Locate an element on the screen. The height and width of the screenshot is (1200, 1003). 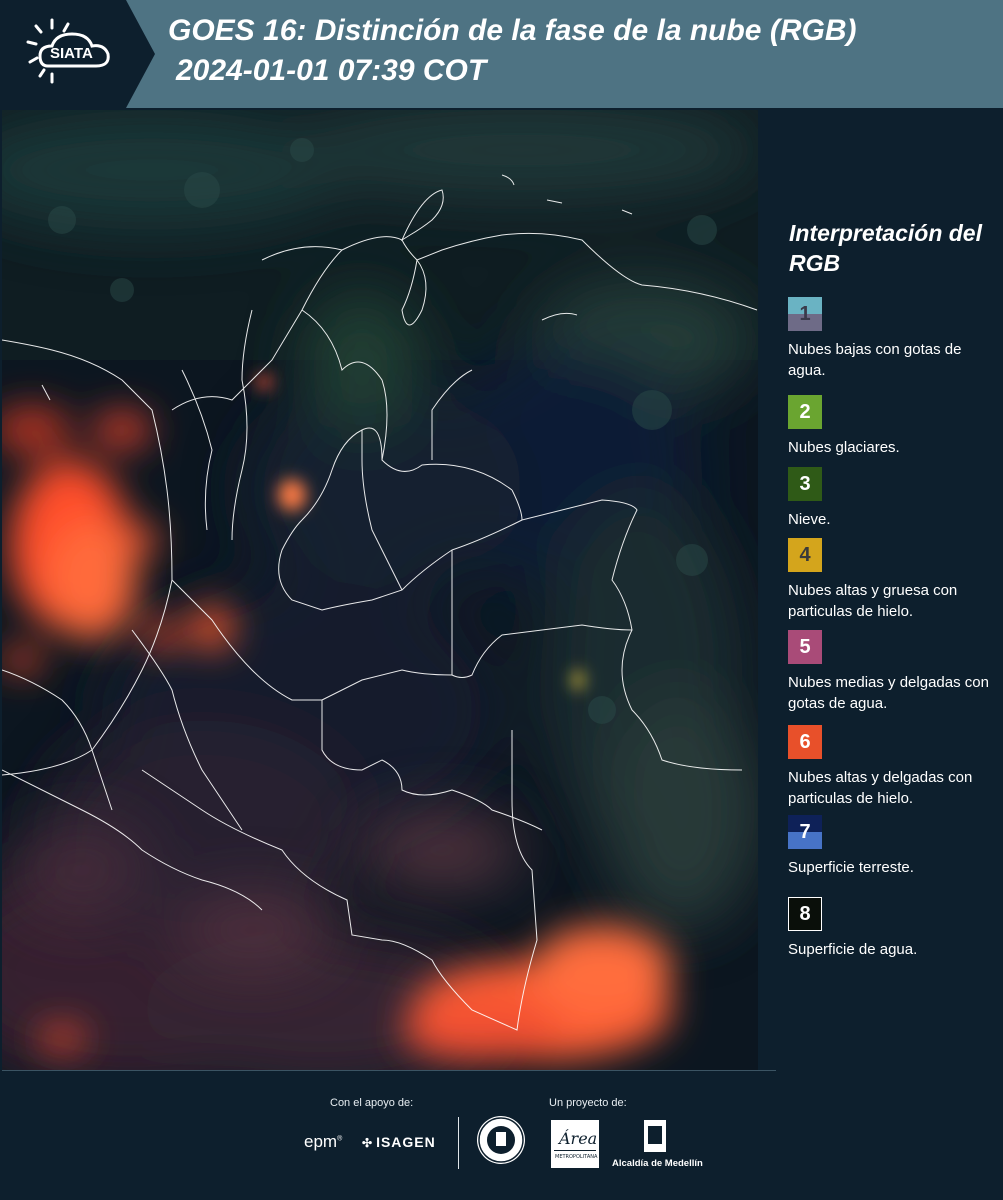
legend-number: 3 is located at coordinates (805, 483).